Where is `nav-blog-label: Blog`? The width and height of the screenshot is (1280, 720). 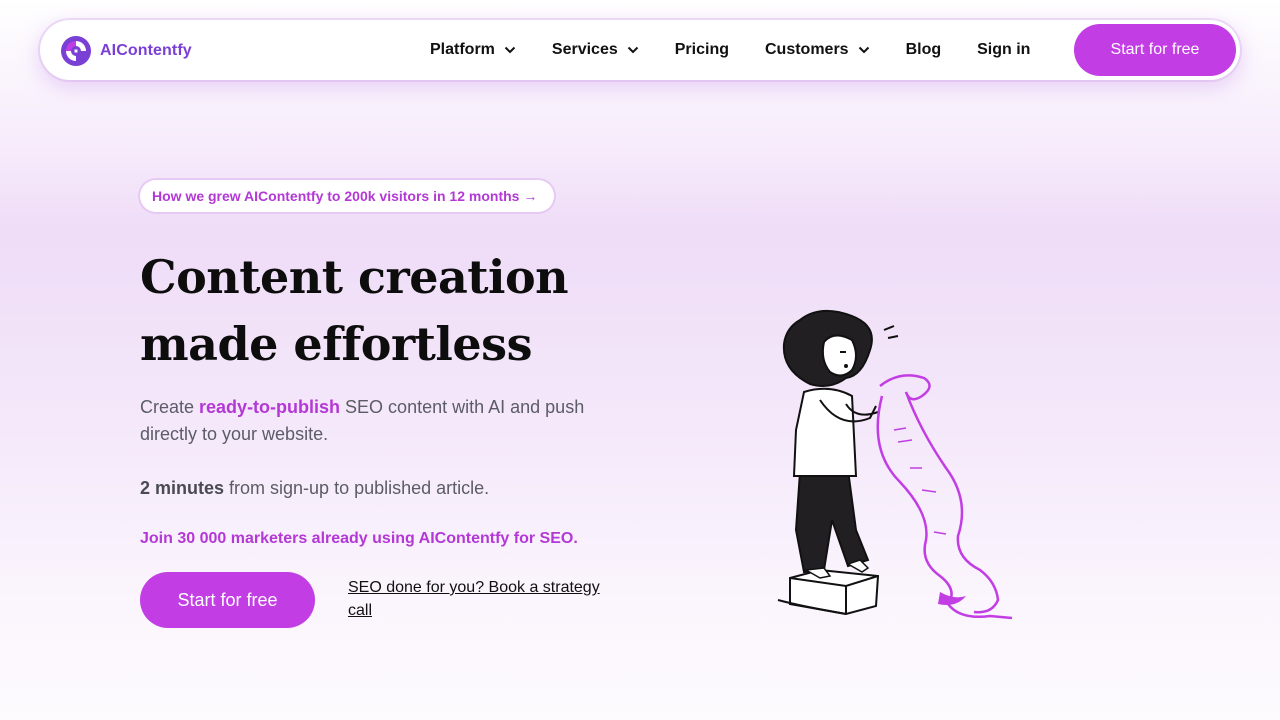 nav-blog-label: Blog is located at coordinates (923, 49).